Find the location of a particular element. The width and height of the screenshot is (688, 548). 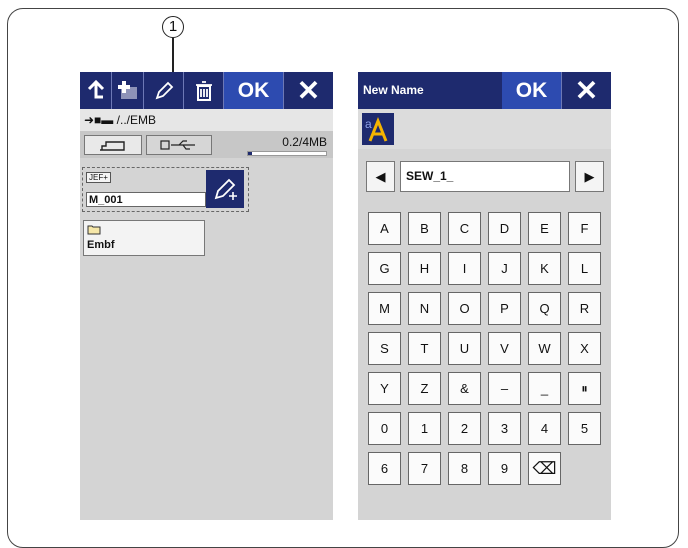

key-_: _ is located at coordinates (544, 388).